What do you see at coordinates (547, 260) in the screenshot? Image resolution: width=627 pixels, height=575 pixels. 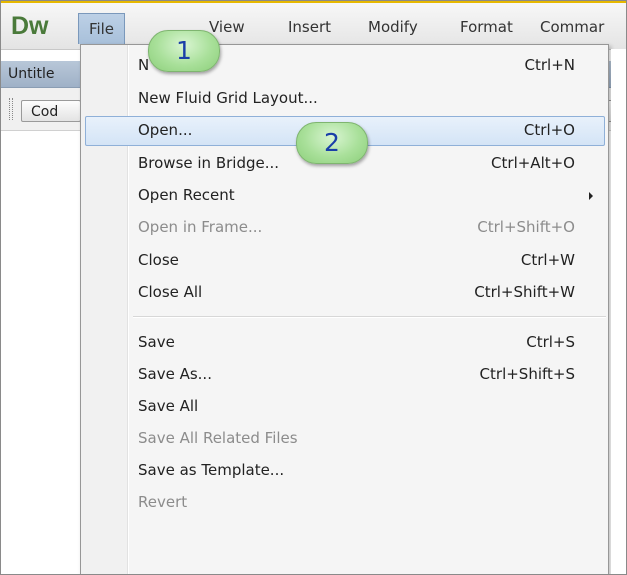 I see `menu-item-shortcut: Ctrl+W` at bounding box center [547, 260].